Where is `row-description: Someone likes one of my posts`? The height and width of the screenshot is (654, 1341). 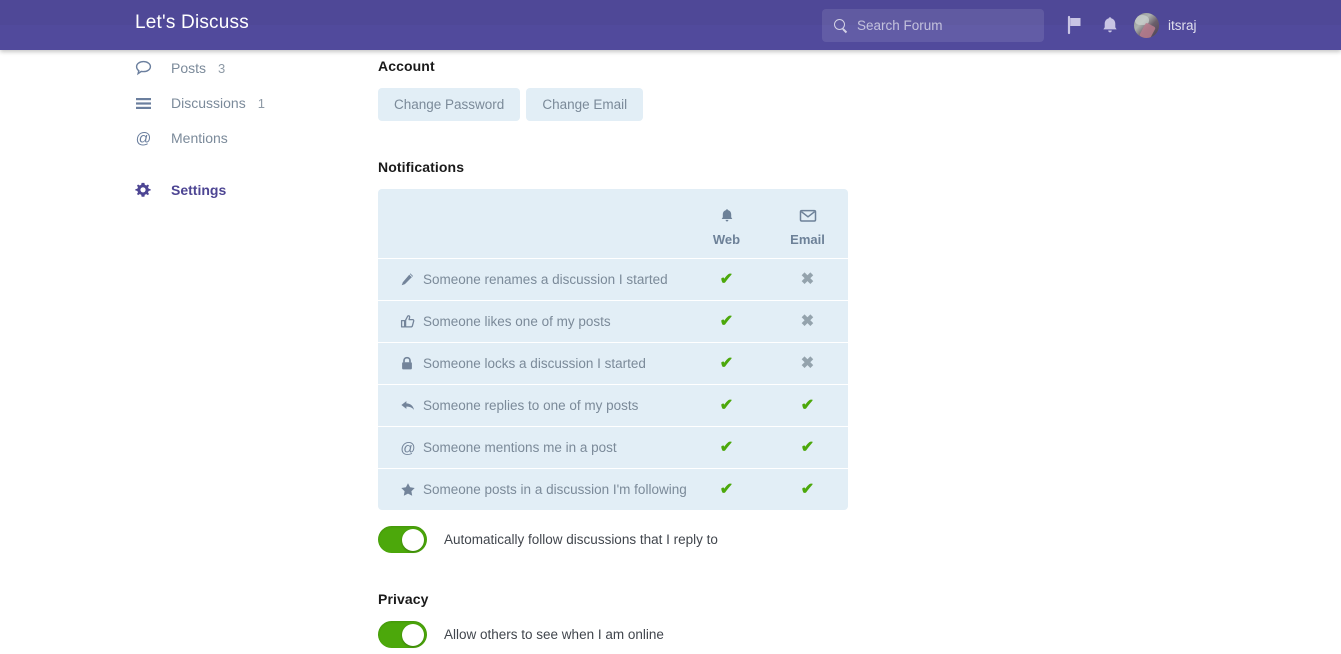 row-description: Someone likes one of my posts is located at coordinates (532, 321).